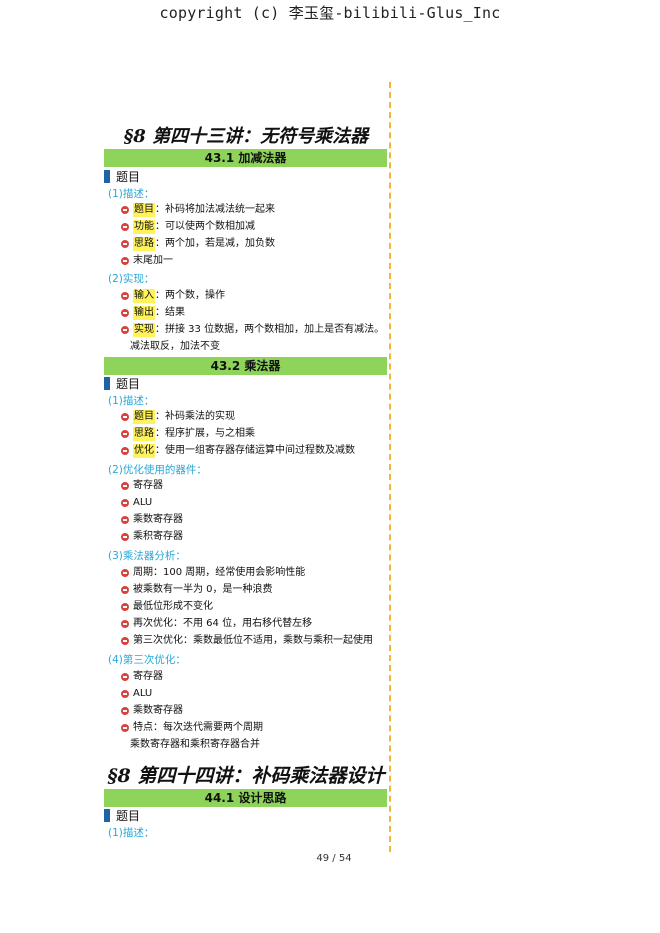 This screenshot has width=660, height=933. Describe the element at coordinates (216, 624) in the screenshot. I see `list-item: 再次优化：不用 64 位，用右移代替左移` at that location.